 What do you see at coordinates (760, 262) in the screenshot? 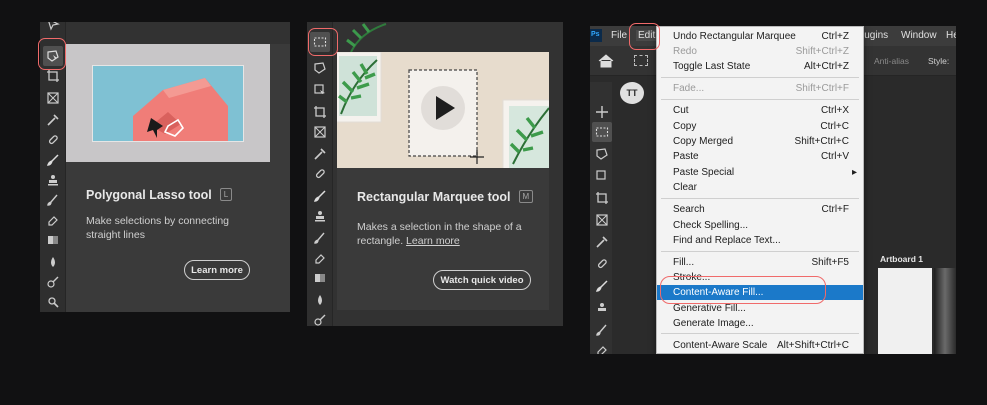
I see `menu-item-fill: Fill... Shift+F5` at bounding box center [760, 262].